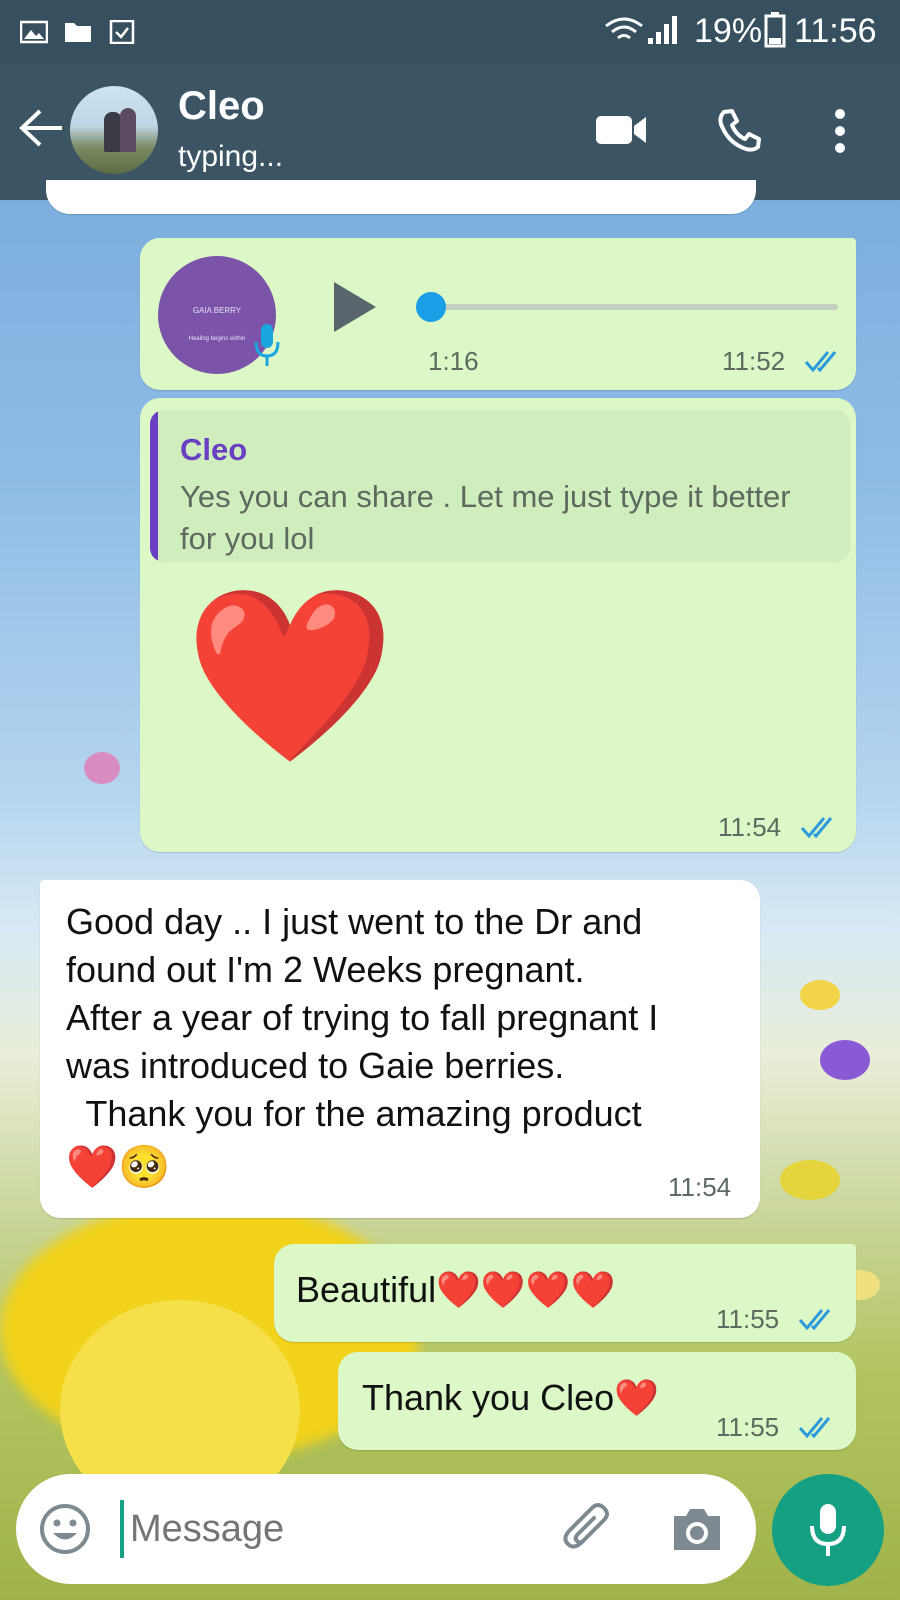  What do you see at coordinates (340, 1529) in the screenshot?
I see `message-input` at bounding box center [340, 1529].